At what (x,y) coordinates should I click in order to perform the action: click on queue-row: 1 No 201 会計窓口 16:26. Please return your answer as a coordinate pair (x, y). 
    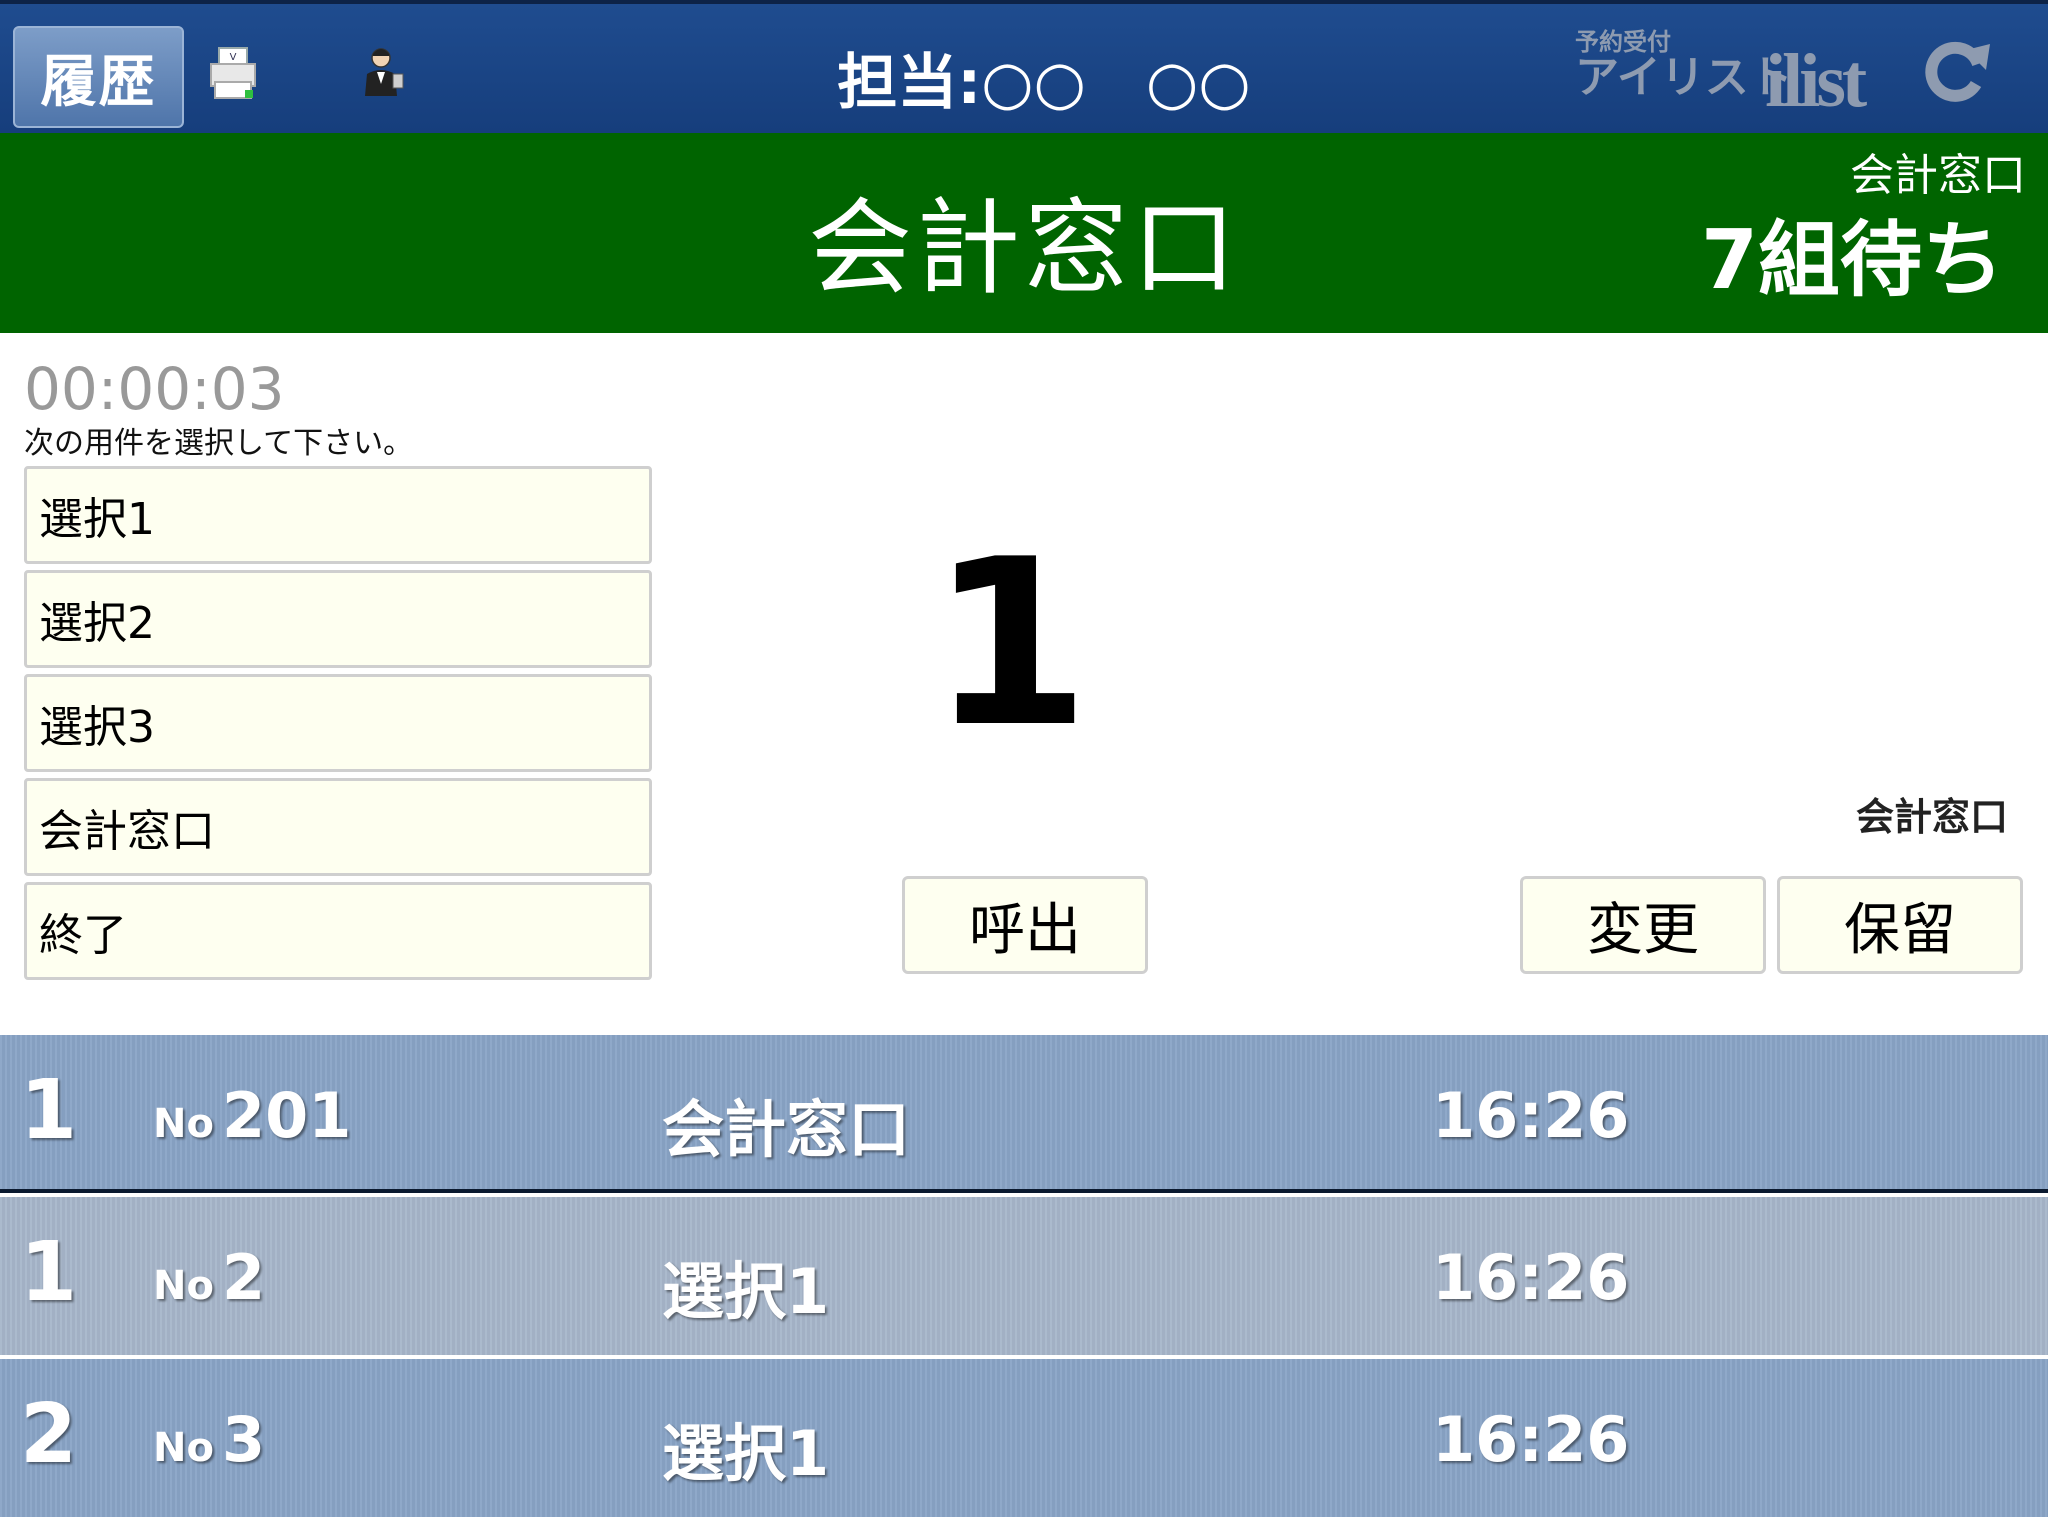
    Looking at the image, I should click on (1024, 1114).